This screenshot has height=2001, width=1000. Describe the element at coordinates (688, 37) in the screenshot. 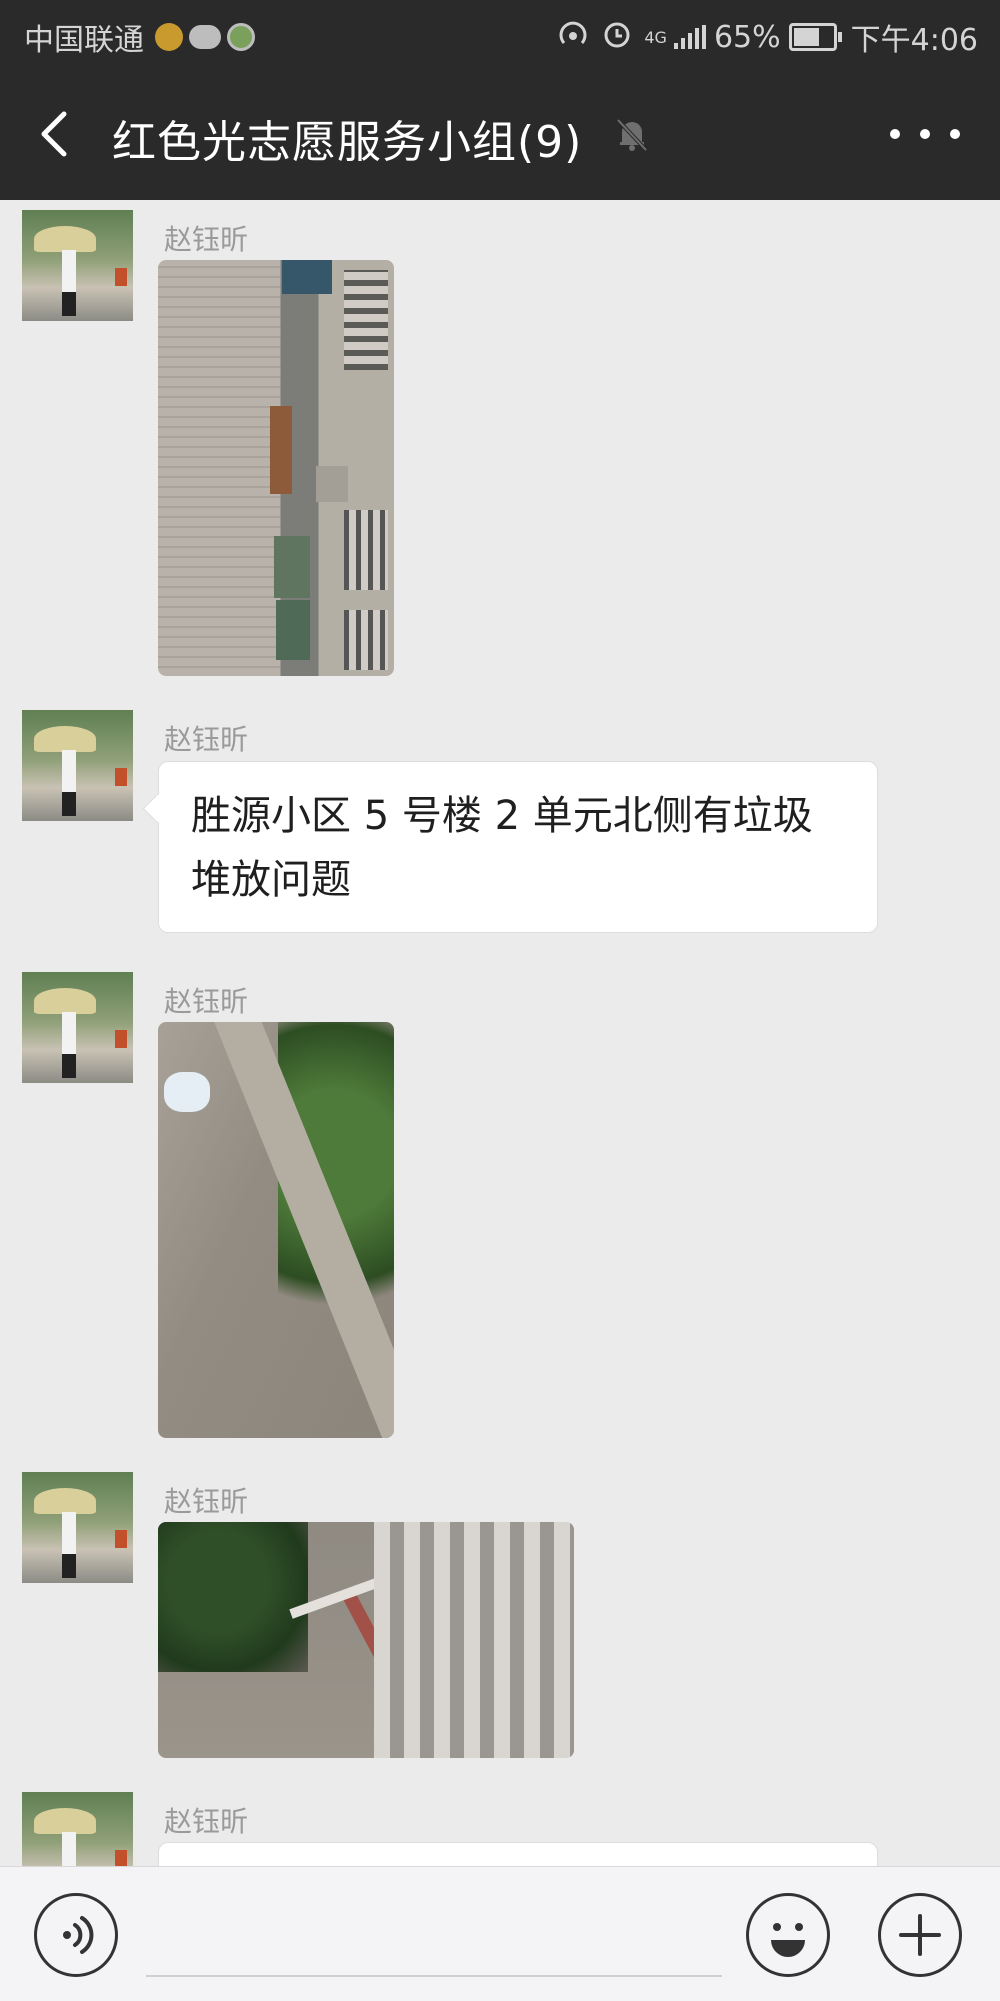

I see `signal-icon` at that location.